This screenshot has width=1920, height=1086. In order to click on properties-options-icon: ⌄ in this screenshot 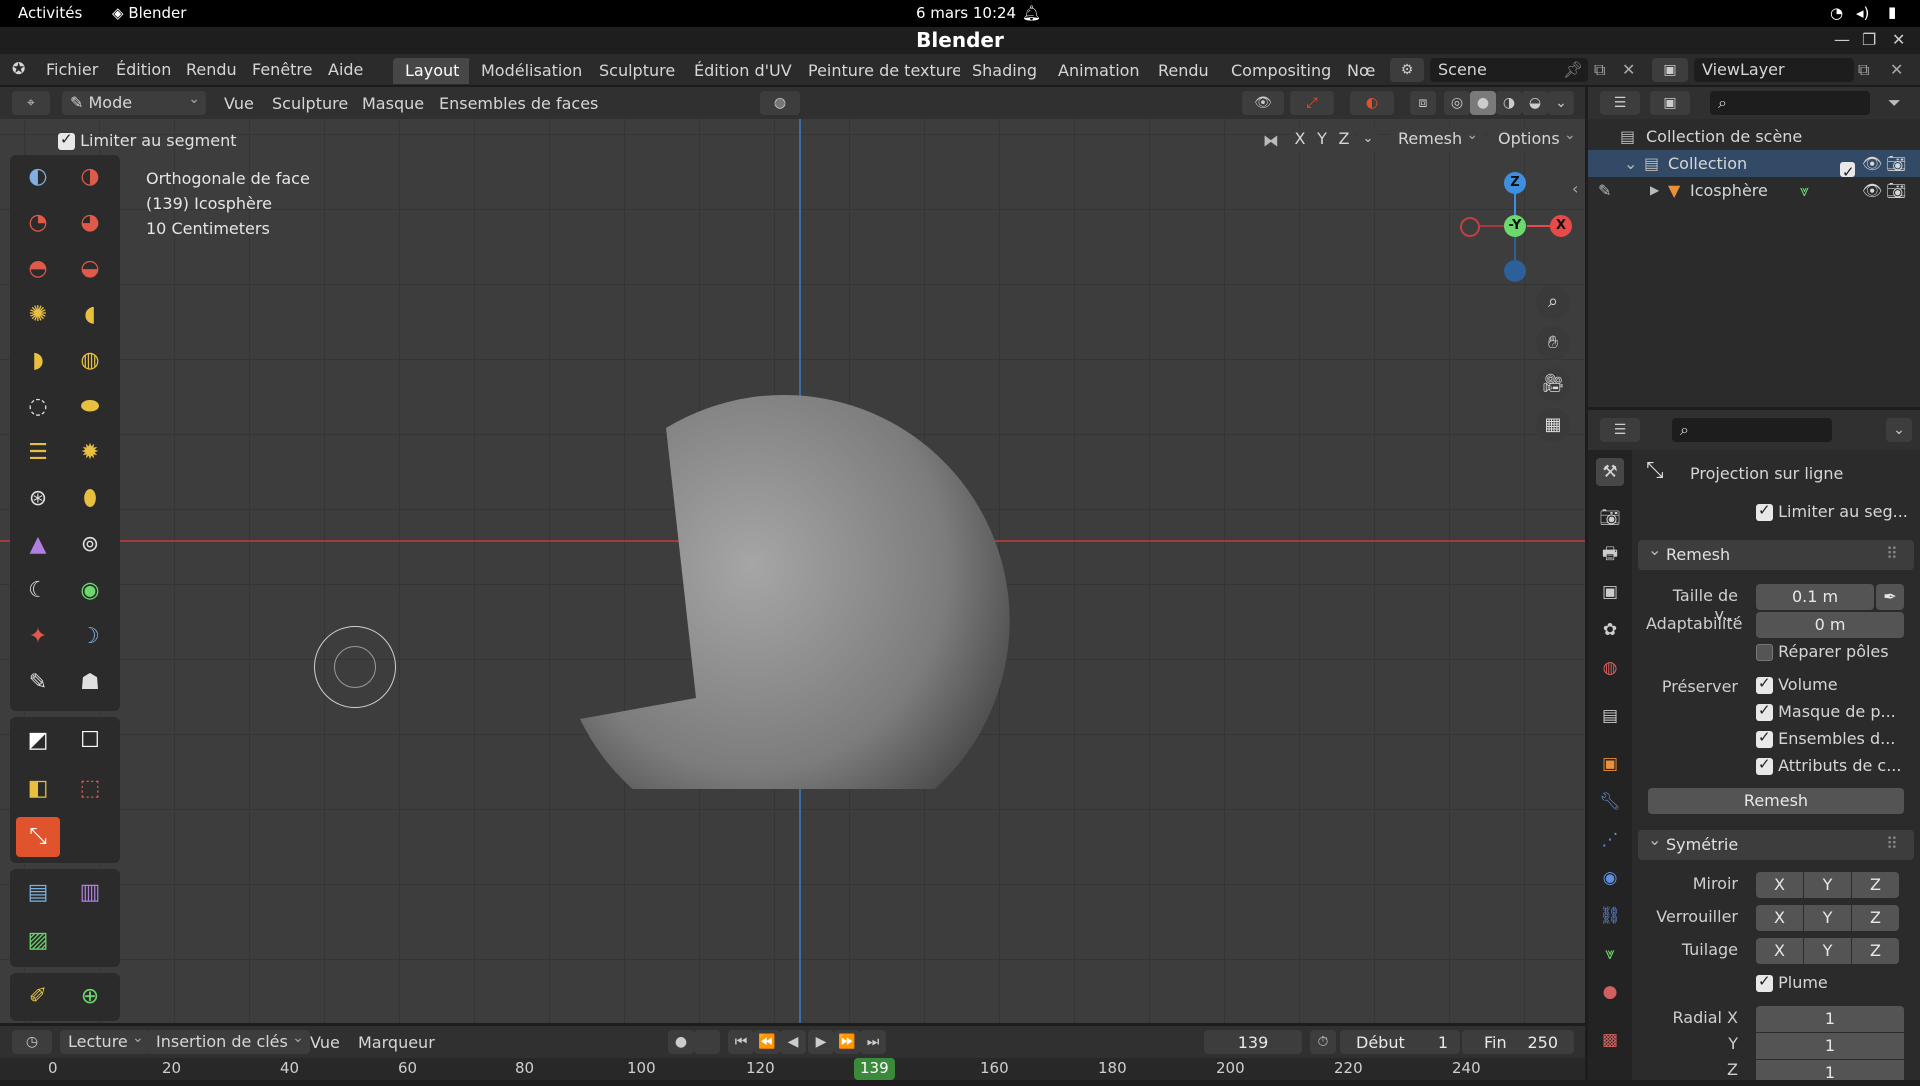, I will do `click(1899, 430)`.